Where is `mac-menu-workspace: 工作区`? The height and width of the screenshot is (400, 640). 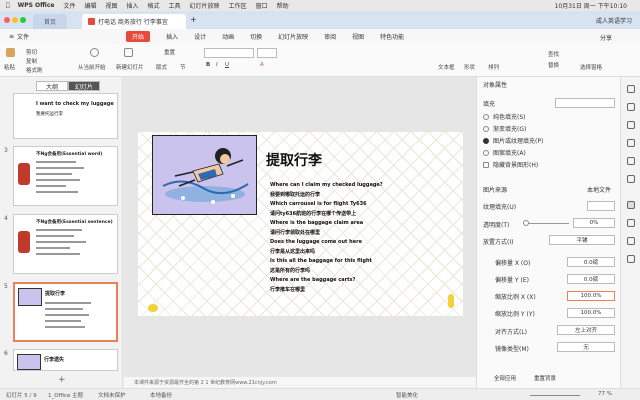
mac-menu-workspace: 工作区 is located at coordinates (238, 5).